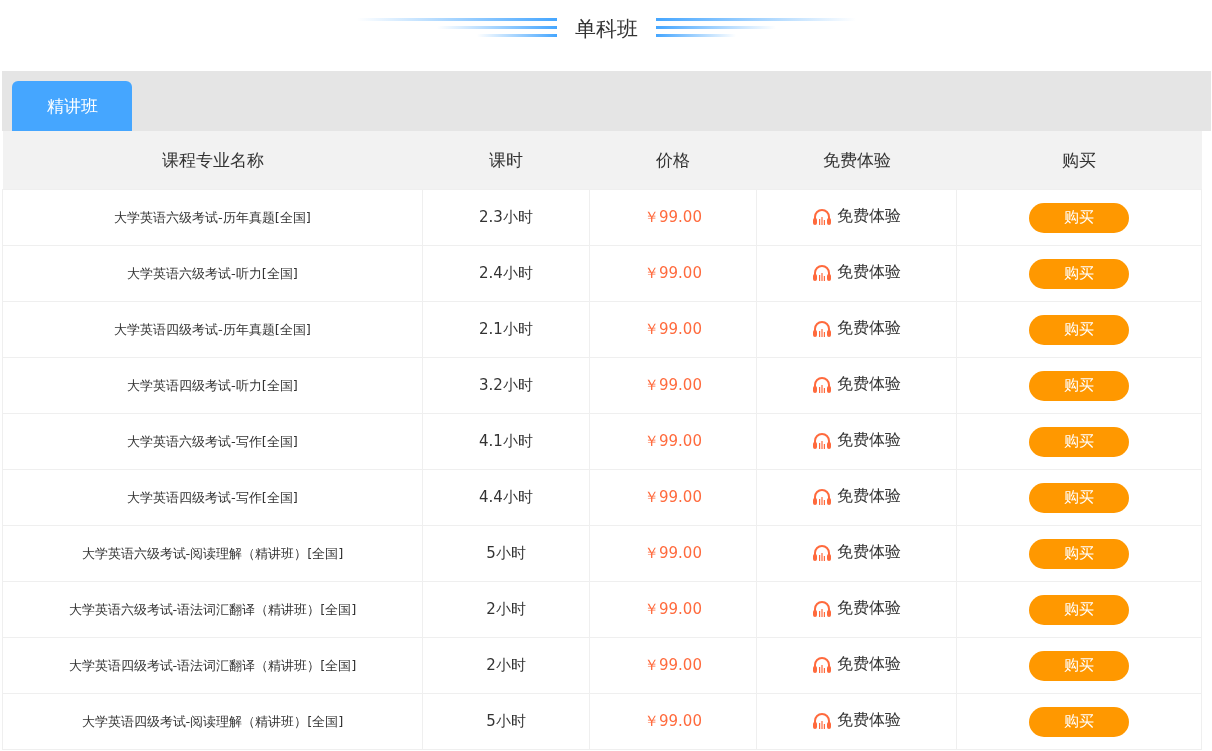 Image resolution: width=1212 pixels, height=751 pixels. What do you see at coordinates (506, 441) in the screenshot?
I see `hours-cell: 4.1小时` at bounding box center [506, 441].